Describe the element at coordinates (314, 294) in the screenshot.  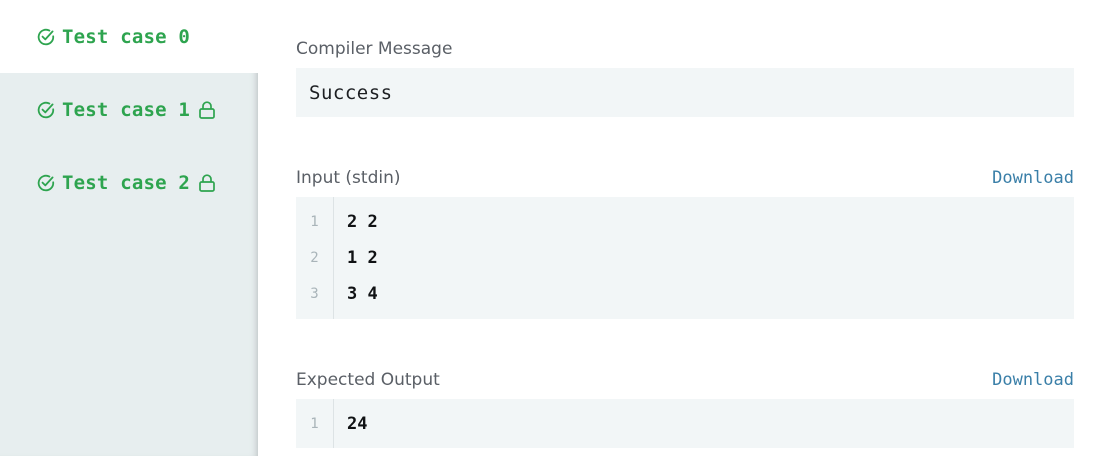
I see `line-number: 3` at that location.